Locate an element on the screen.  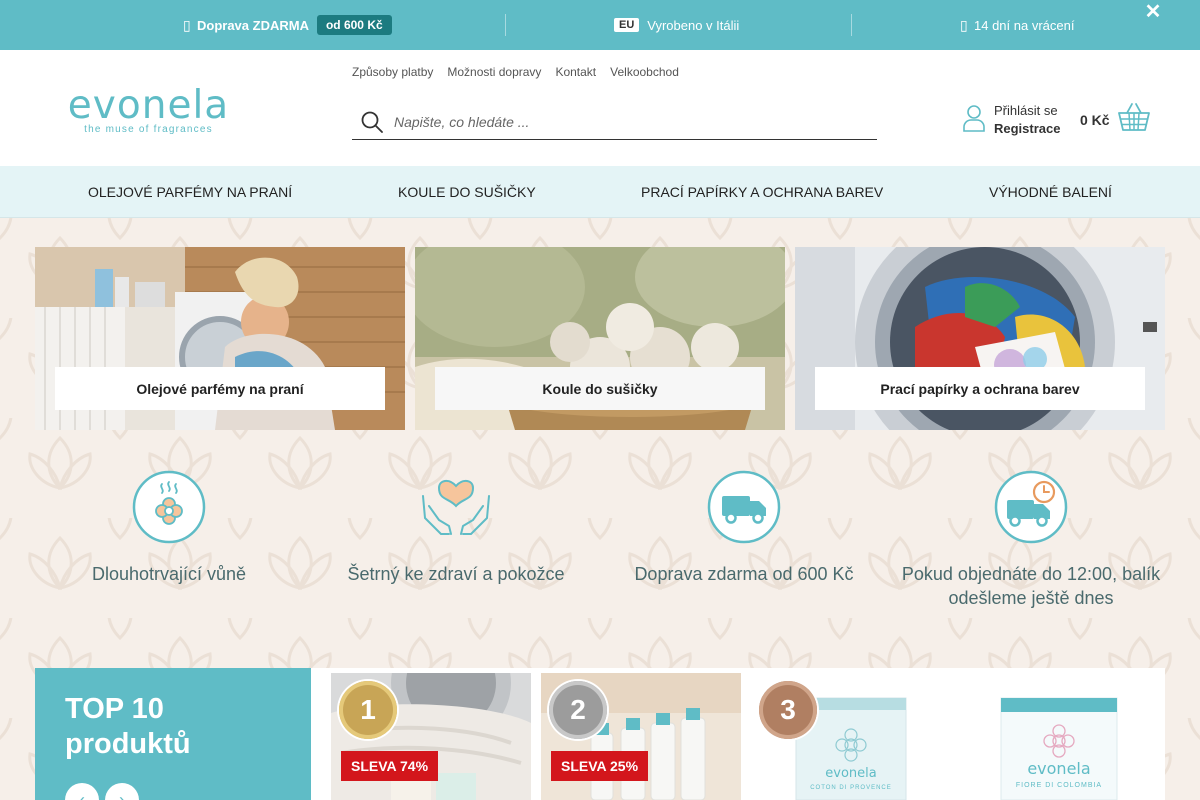
cart-total: 0 Kč is located at coordinates (1095, 119).